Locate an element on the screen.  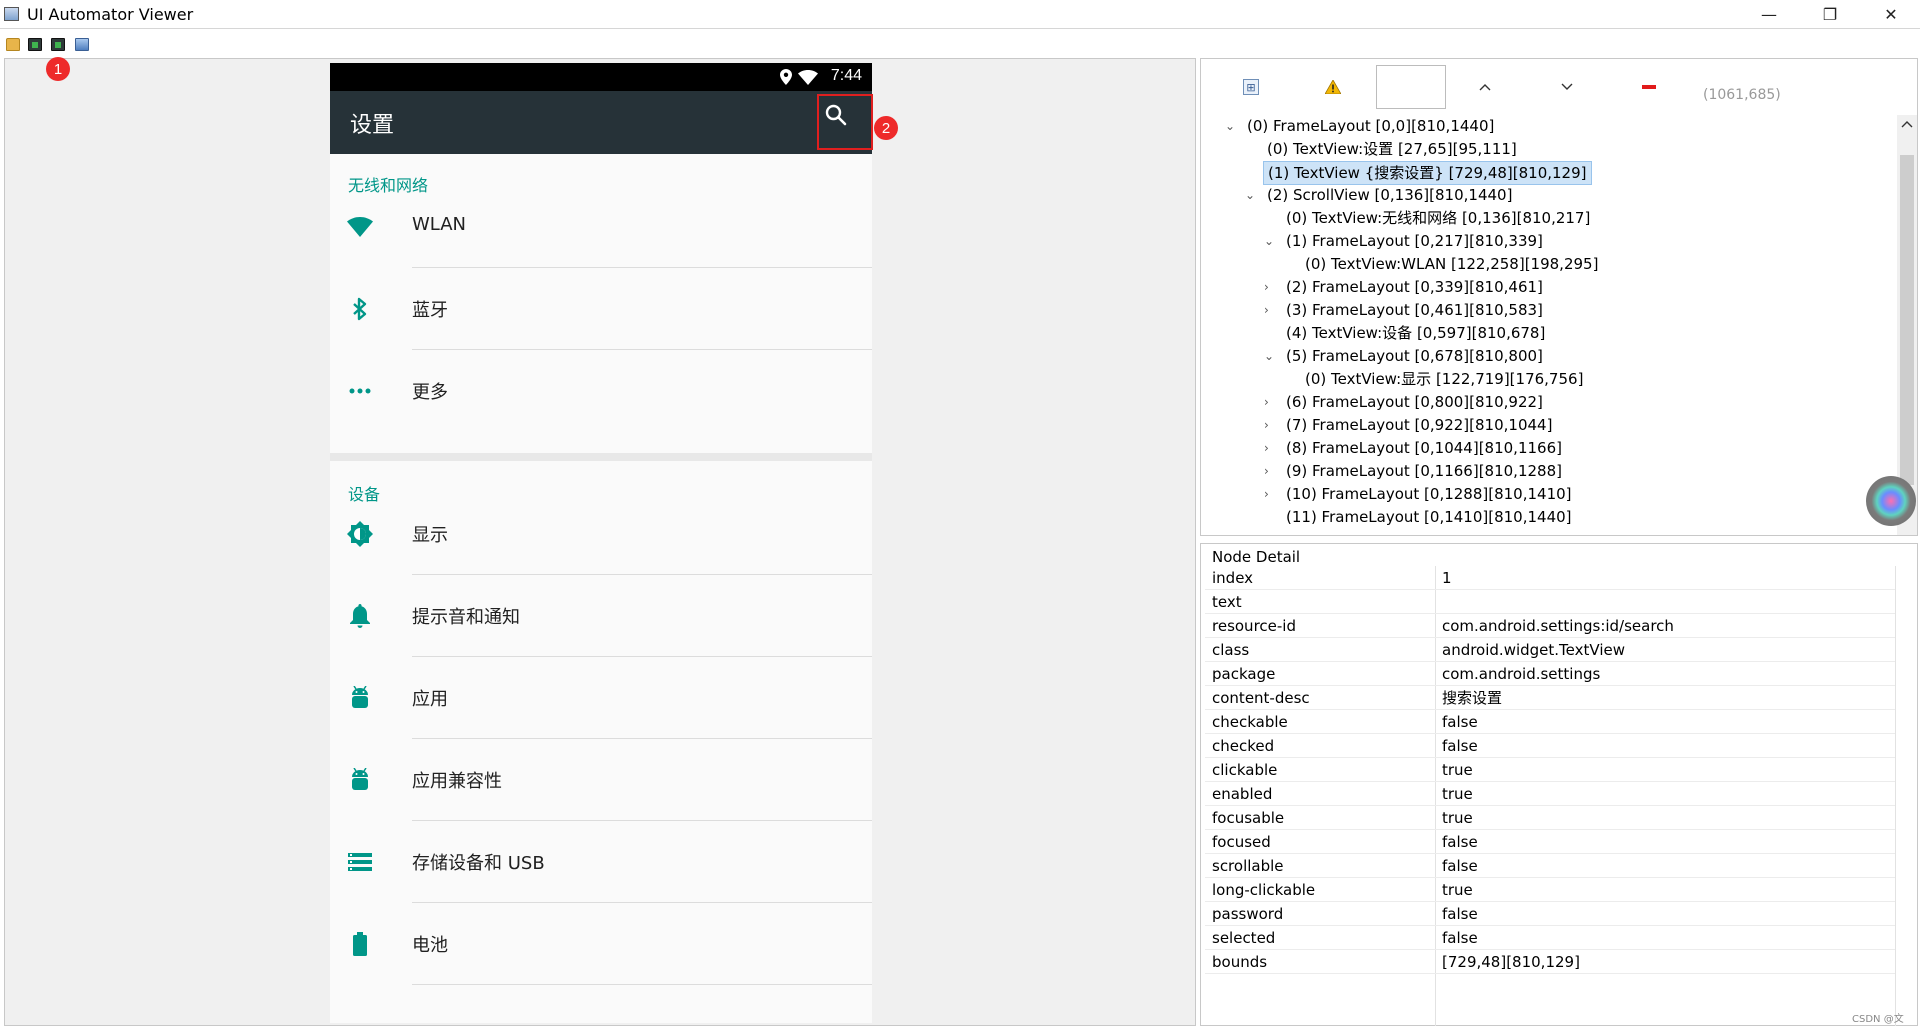
more-dots-icon is located at coordinates (360, 391).